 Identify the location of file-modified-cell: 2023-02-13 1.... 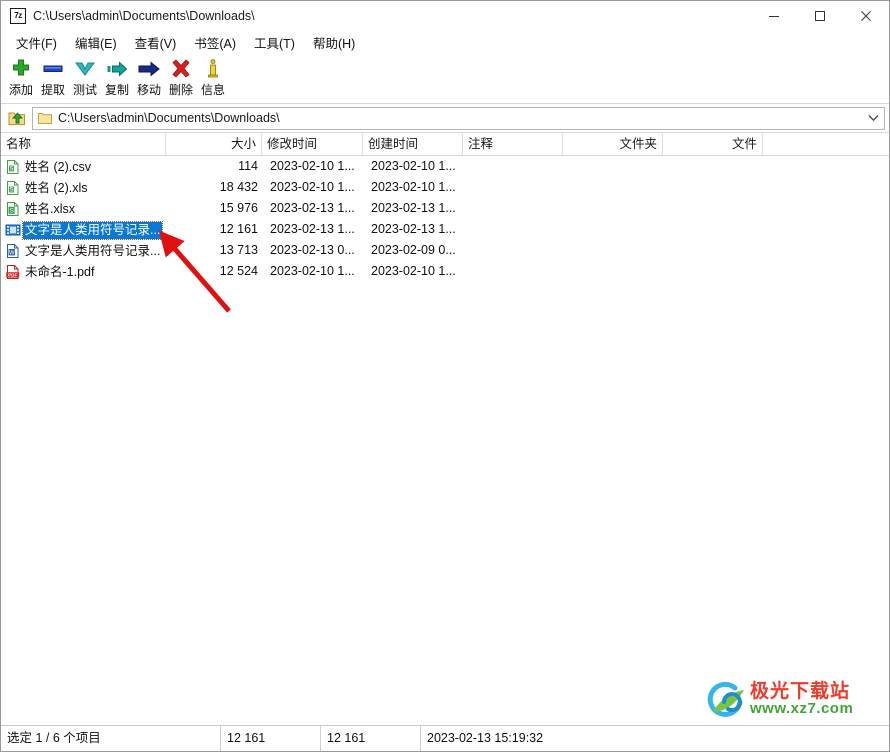
(312, 229).